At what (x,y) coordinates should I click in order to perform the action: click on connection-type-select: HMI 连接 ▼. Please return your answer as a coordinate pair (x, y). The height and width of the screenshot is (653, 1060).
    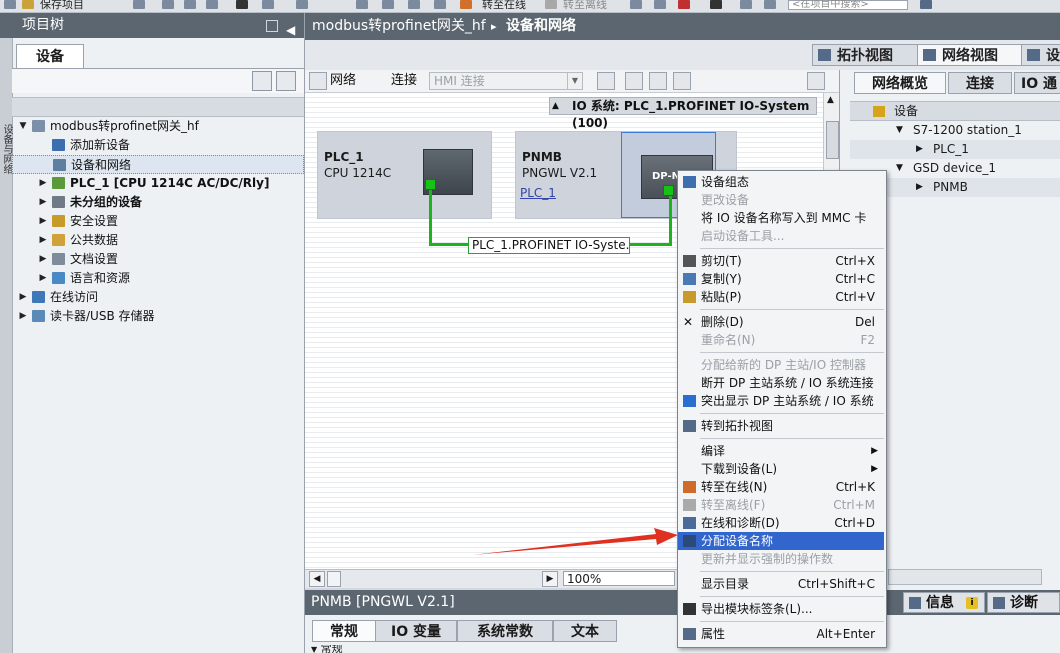
    Looking at the image, I should click on (506, 81).